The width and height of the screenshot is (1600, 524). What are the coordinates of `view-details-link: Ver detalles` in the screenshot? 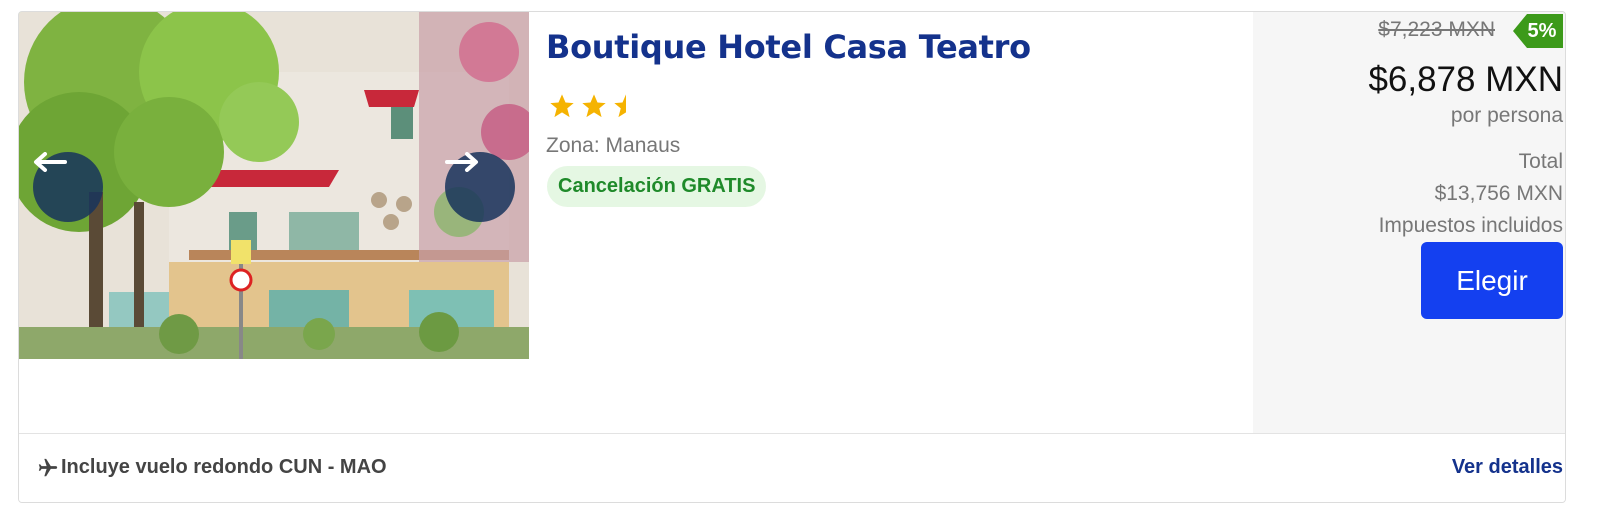 It's located at (1507, 467).